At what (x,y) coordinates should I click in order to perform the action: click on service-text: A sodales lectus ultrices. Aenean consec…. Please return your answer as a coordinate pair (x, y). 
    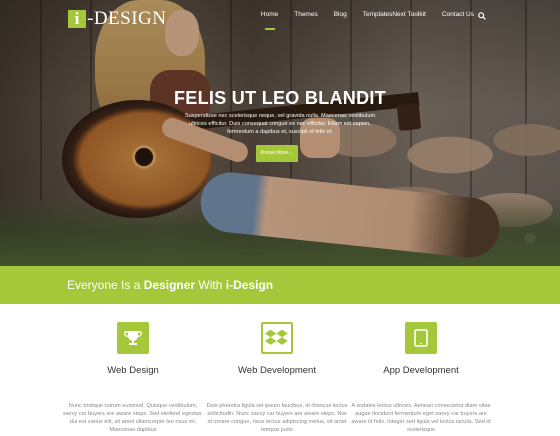
    Looking at the image, I should click on (421, 418).